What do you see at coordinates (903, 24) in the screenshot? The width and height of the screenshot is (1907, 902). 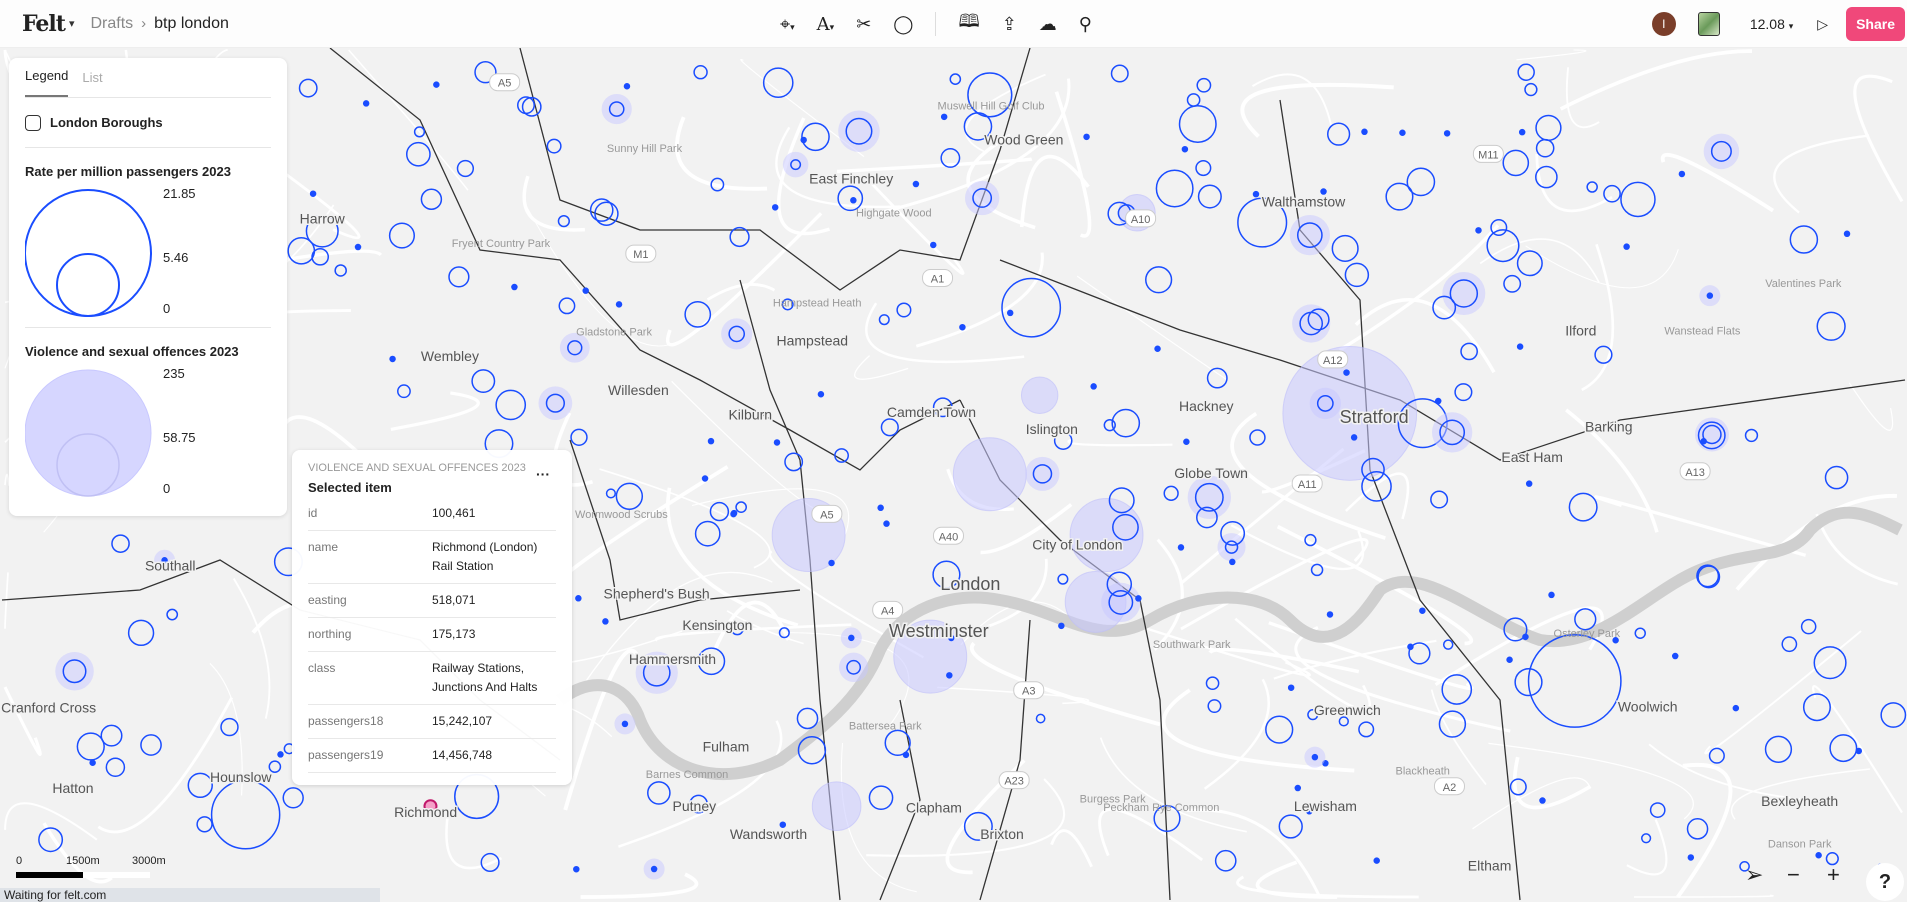 I see `comment-icon: ◯` at bounding box center [903, 24].